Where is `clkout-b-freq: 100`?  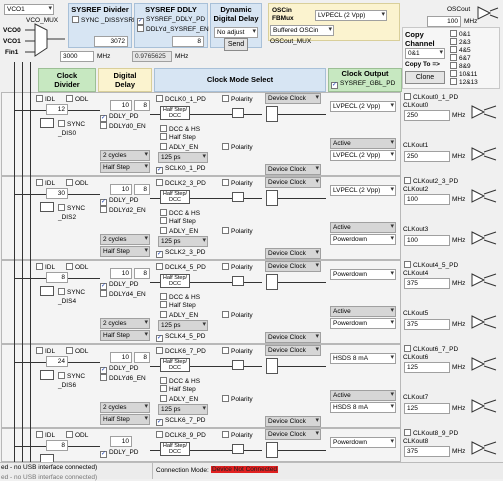 clkout-b-freq: 100 is located at coordinates (427, 240).